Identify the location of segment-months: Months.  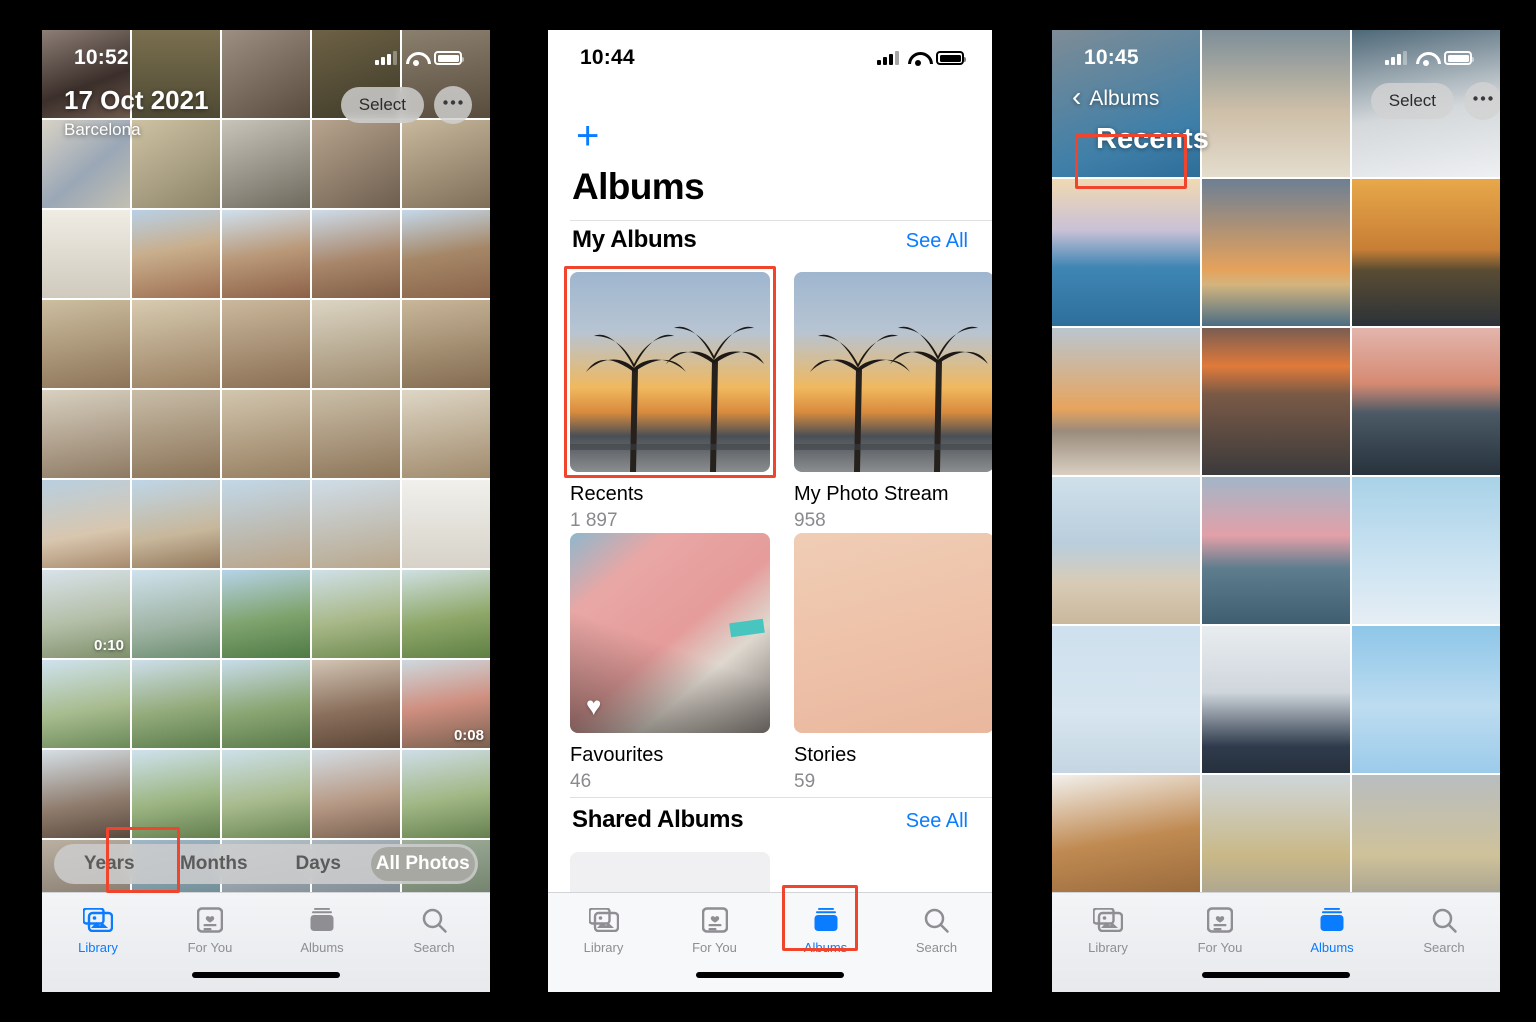
(214, 864).